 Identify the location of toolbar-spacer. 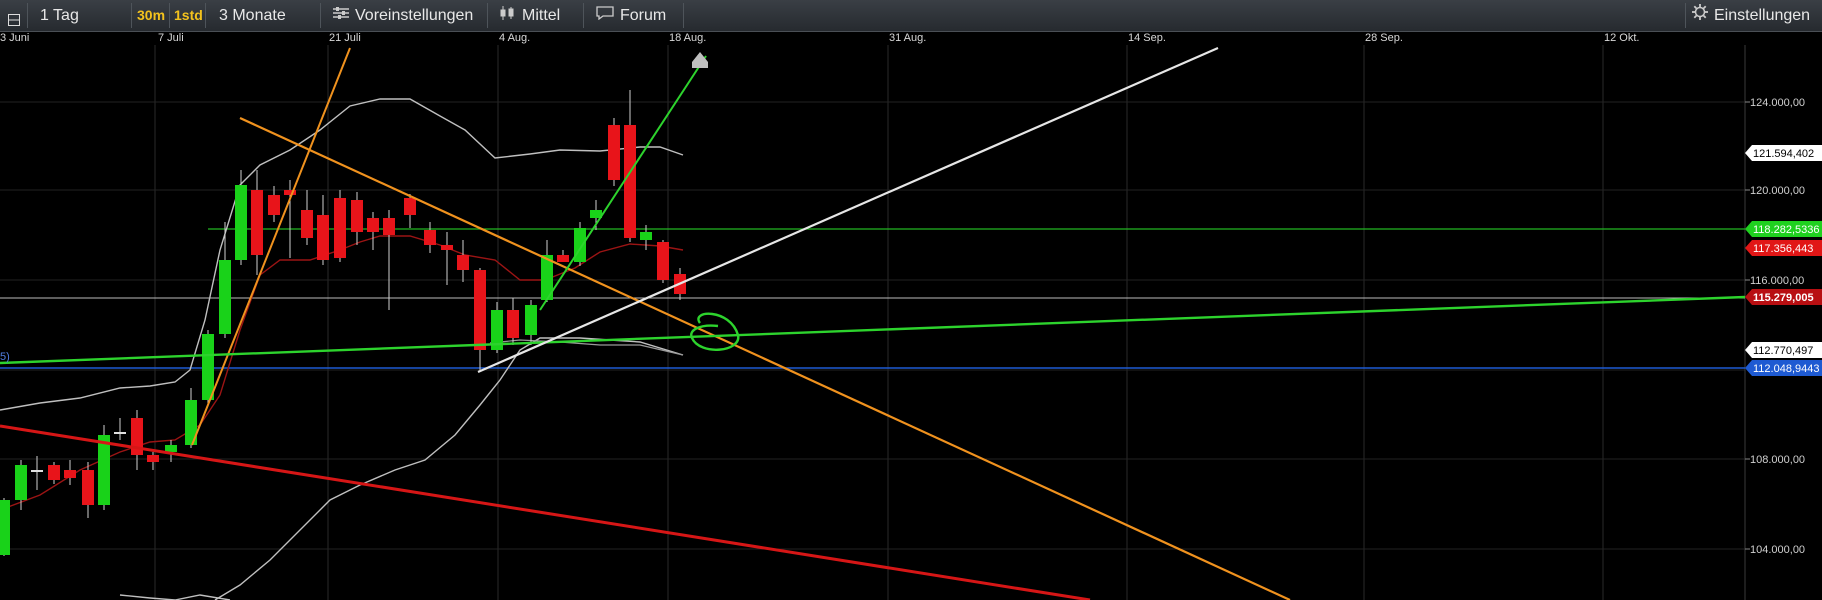
(1185, 15).